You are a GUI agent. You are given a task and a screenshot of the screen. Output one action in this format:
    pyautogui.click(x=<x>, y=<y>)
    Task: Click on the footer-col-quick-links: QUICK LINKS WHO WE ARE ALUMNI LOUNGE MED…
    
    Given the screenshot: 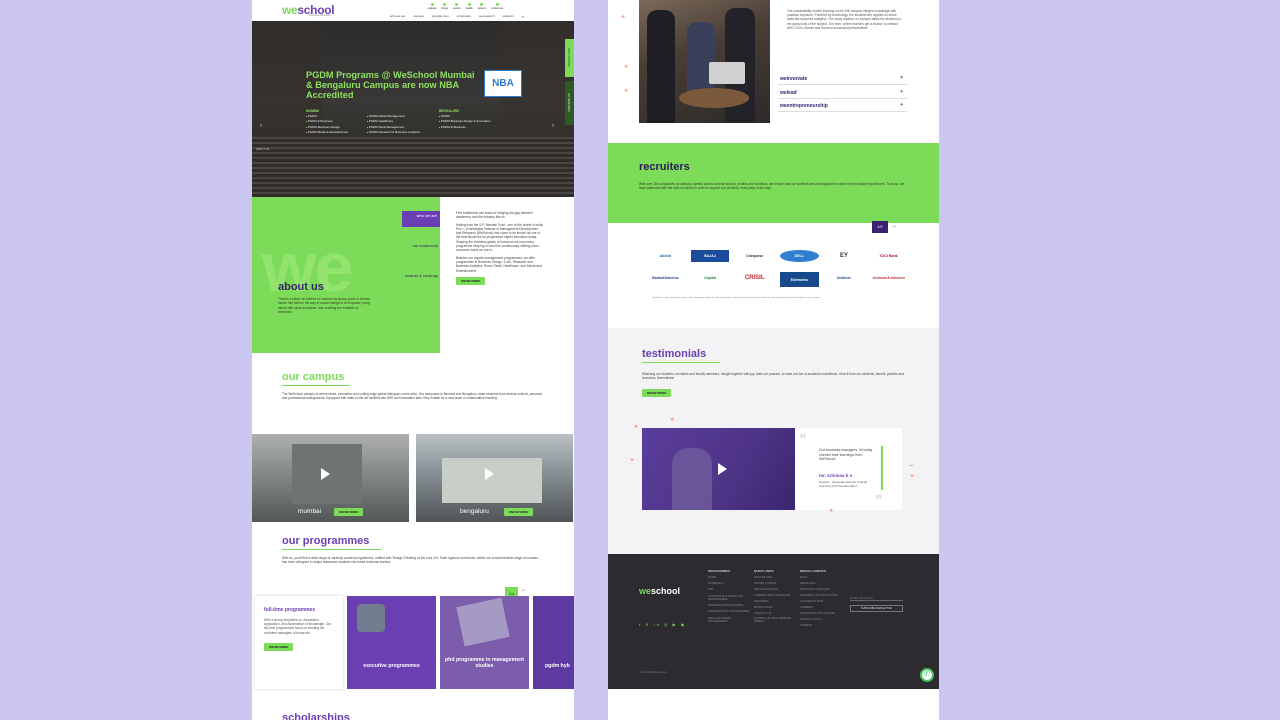 What is the action you would take?
    pyautogui.click(x=773, y=595)
    